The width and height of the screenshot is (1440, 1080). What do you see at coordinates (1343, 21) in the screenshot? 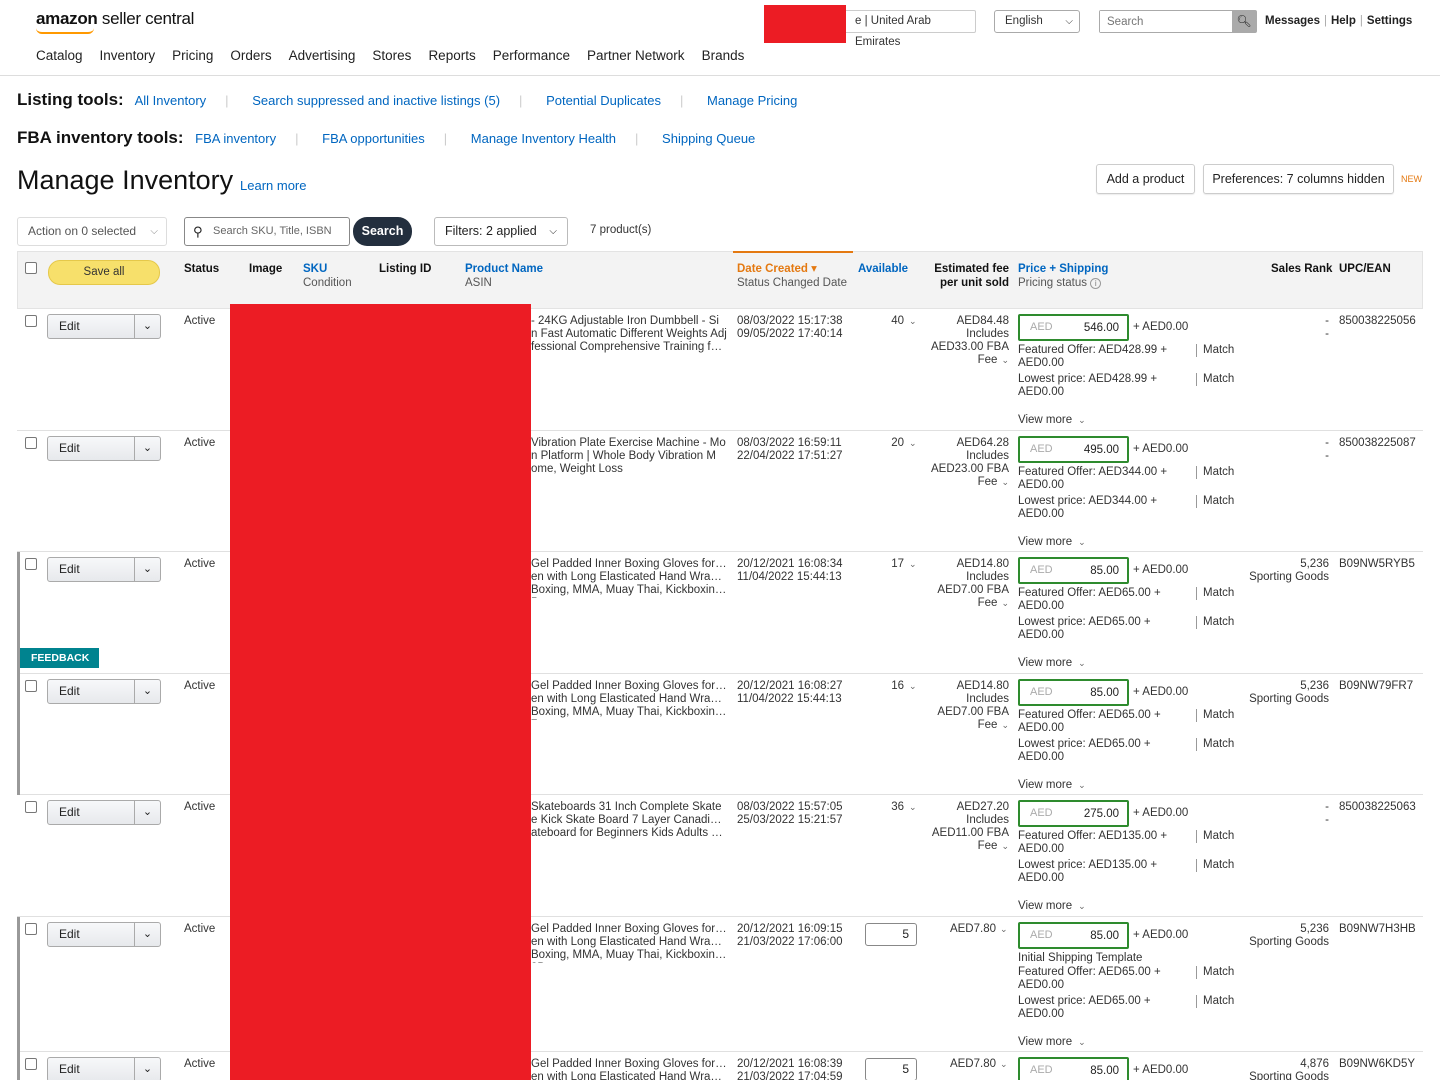
I see `help-link: Help` at bounding box center [1343, 21].